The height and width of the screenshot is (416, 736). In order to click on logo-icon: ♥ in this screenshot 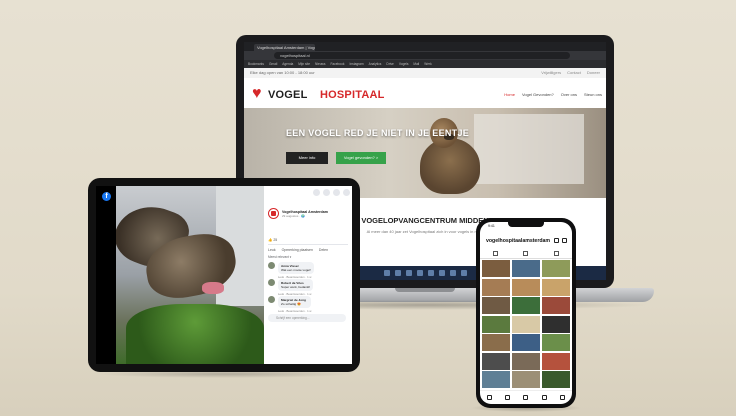, I will do `click(259, 94)`.